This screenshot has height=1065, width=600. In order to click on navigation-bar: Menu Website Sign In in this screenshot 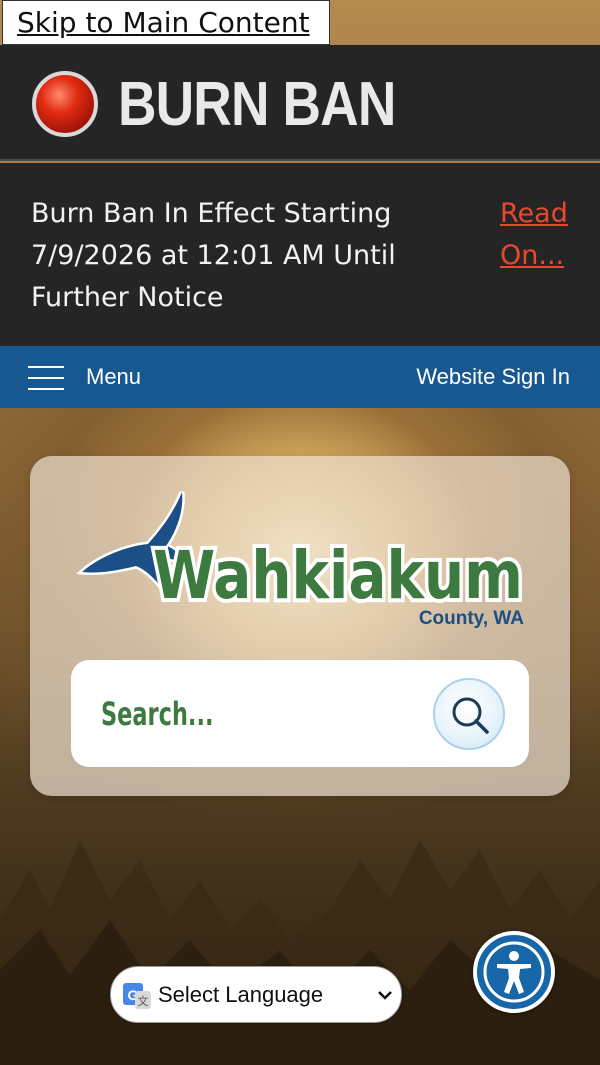, I will do `click(300, 377)`.